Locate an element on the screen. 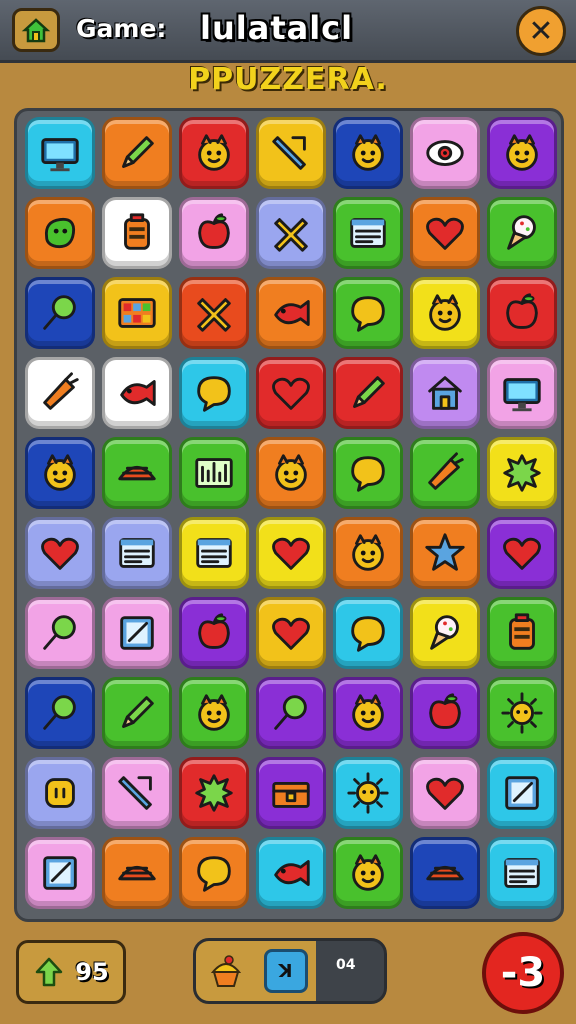 The image size is (576, 1024). icecream-icon is located at coordinates (521, 232).